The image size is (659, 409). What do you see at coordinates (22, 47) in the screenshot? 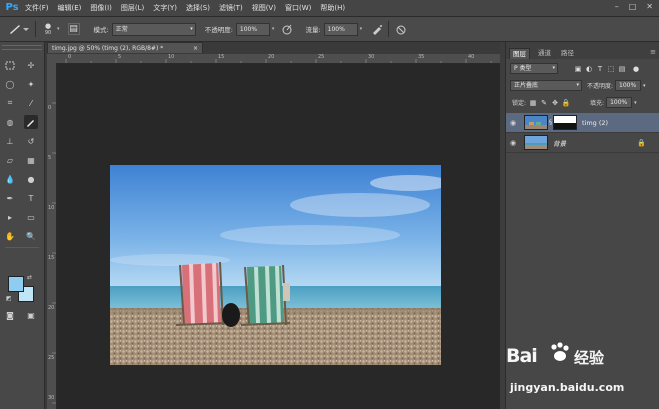
I see `toolbar-grip` at bounding box center [22, 47].